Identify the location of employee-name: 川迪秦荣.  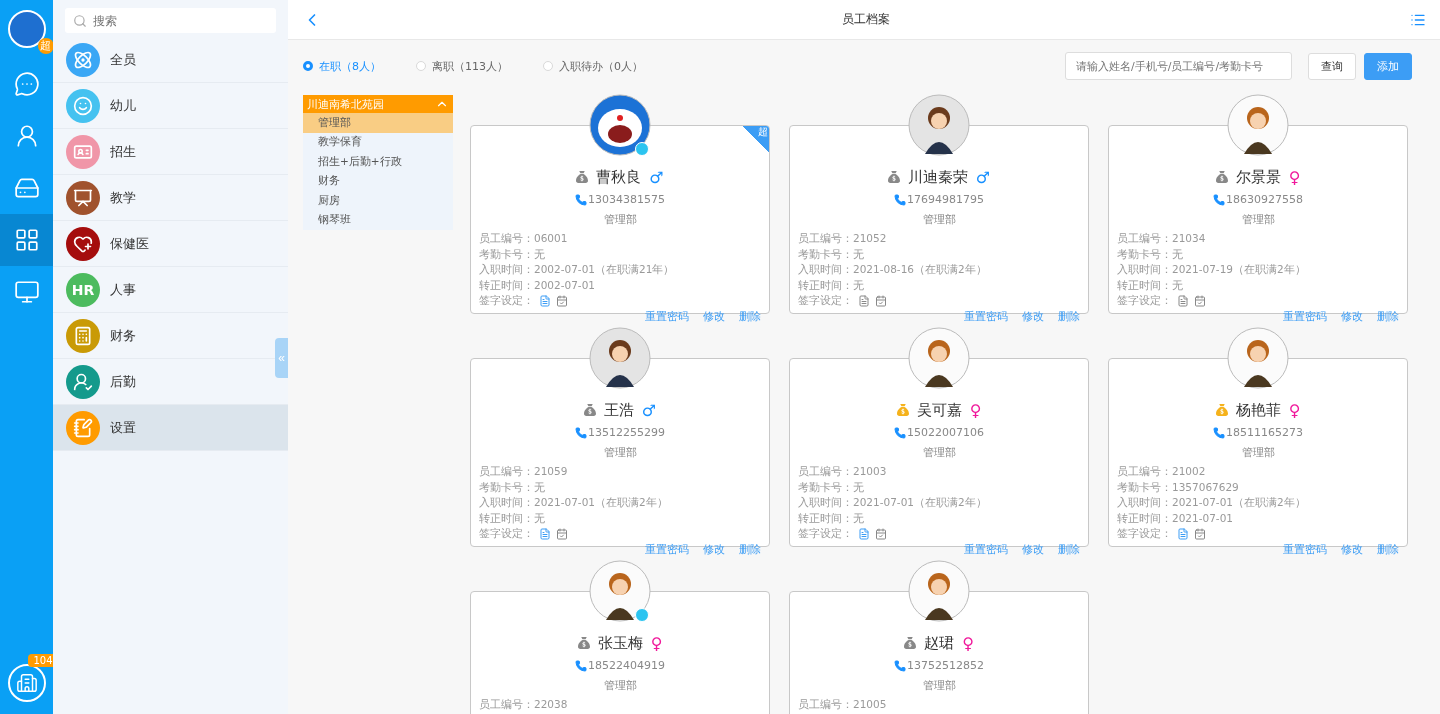
(937, 177).